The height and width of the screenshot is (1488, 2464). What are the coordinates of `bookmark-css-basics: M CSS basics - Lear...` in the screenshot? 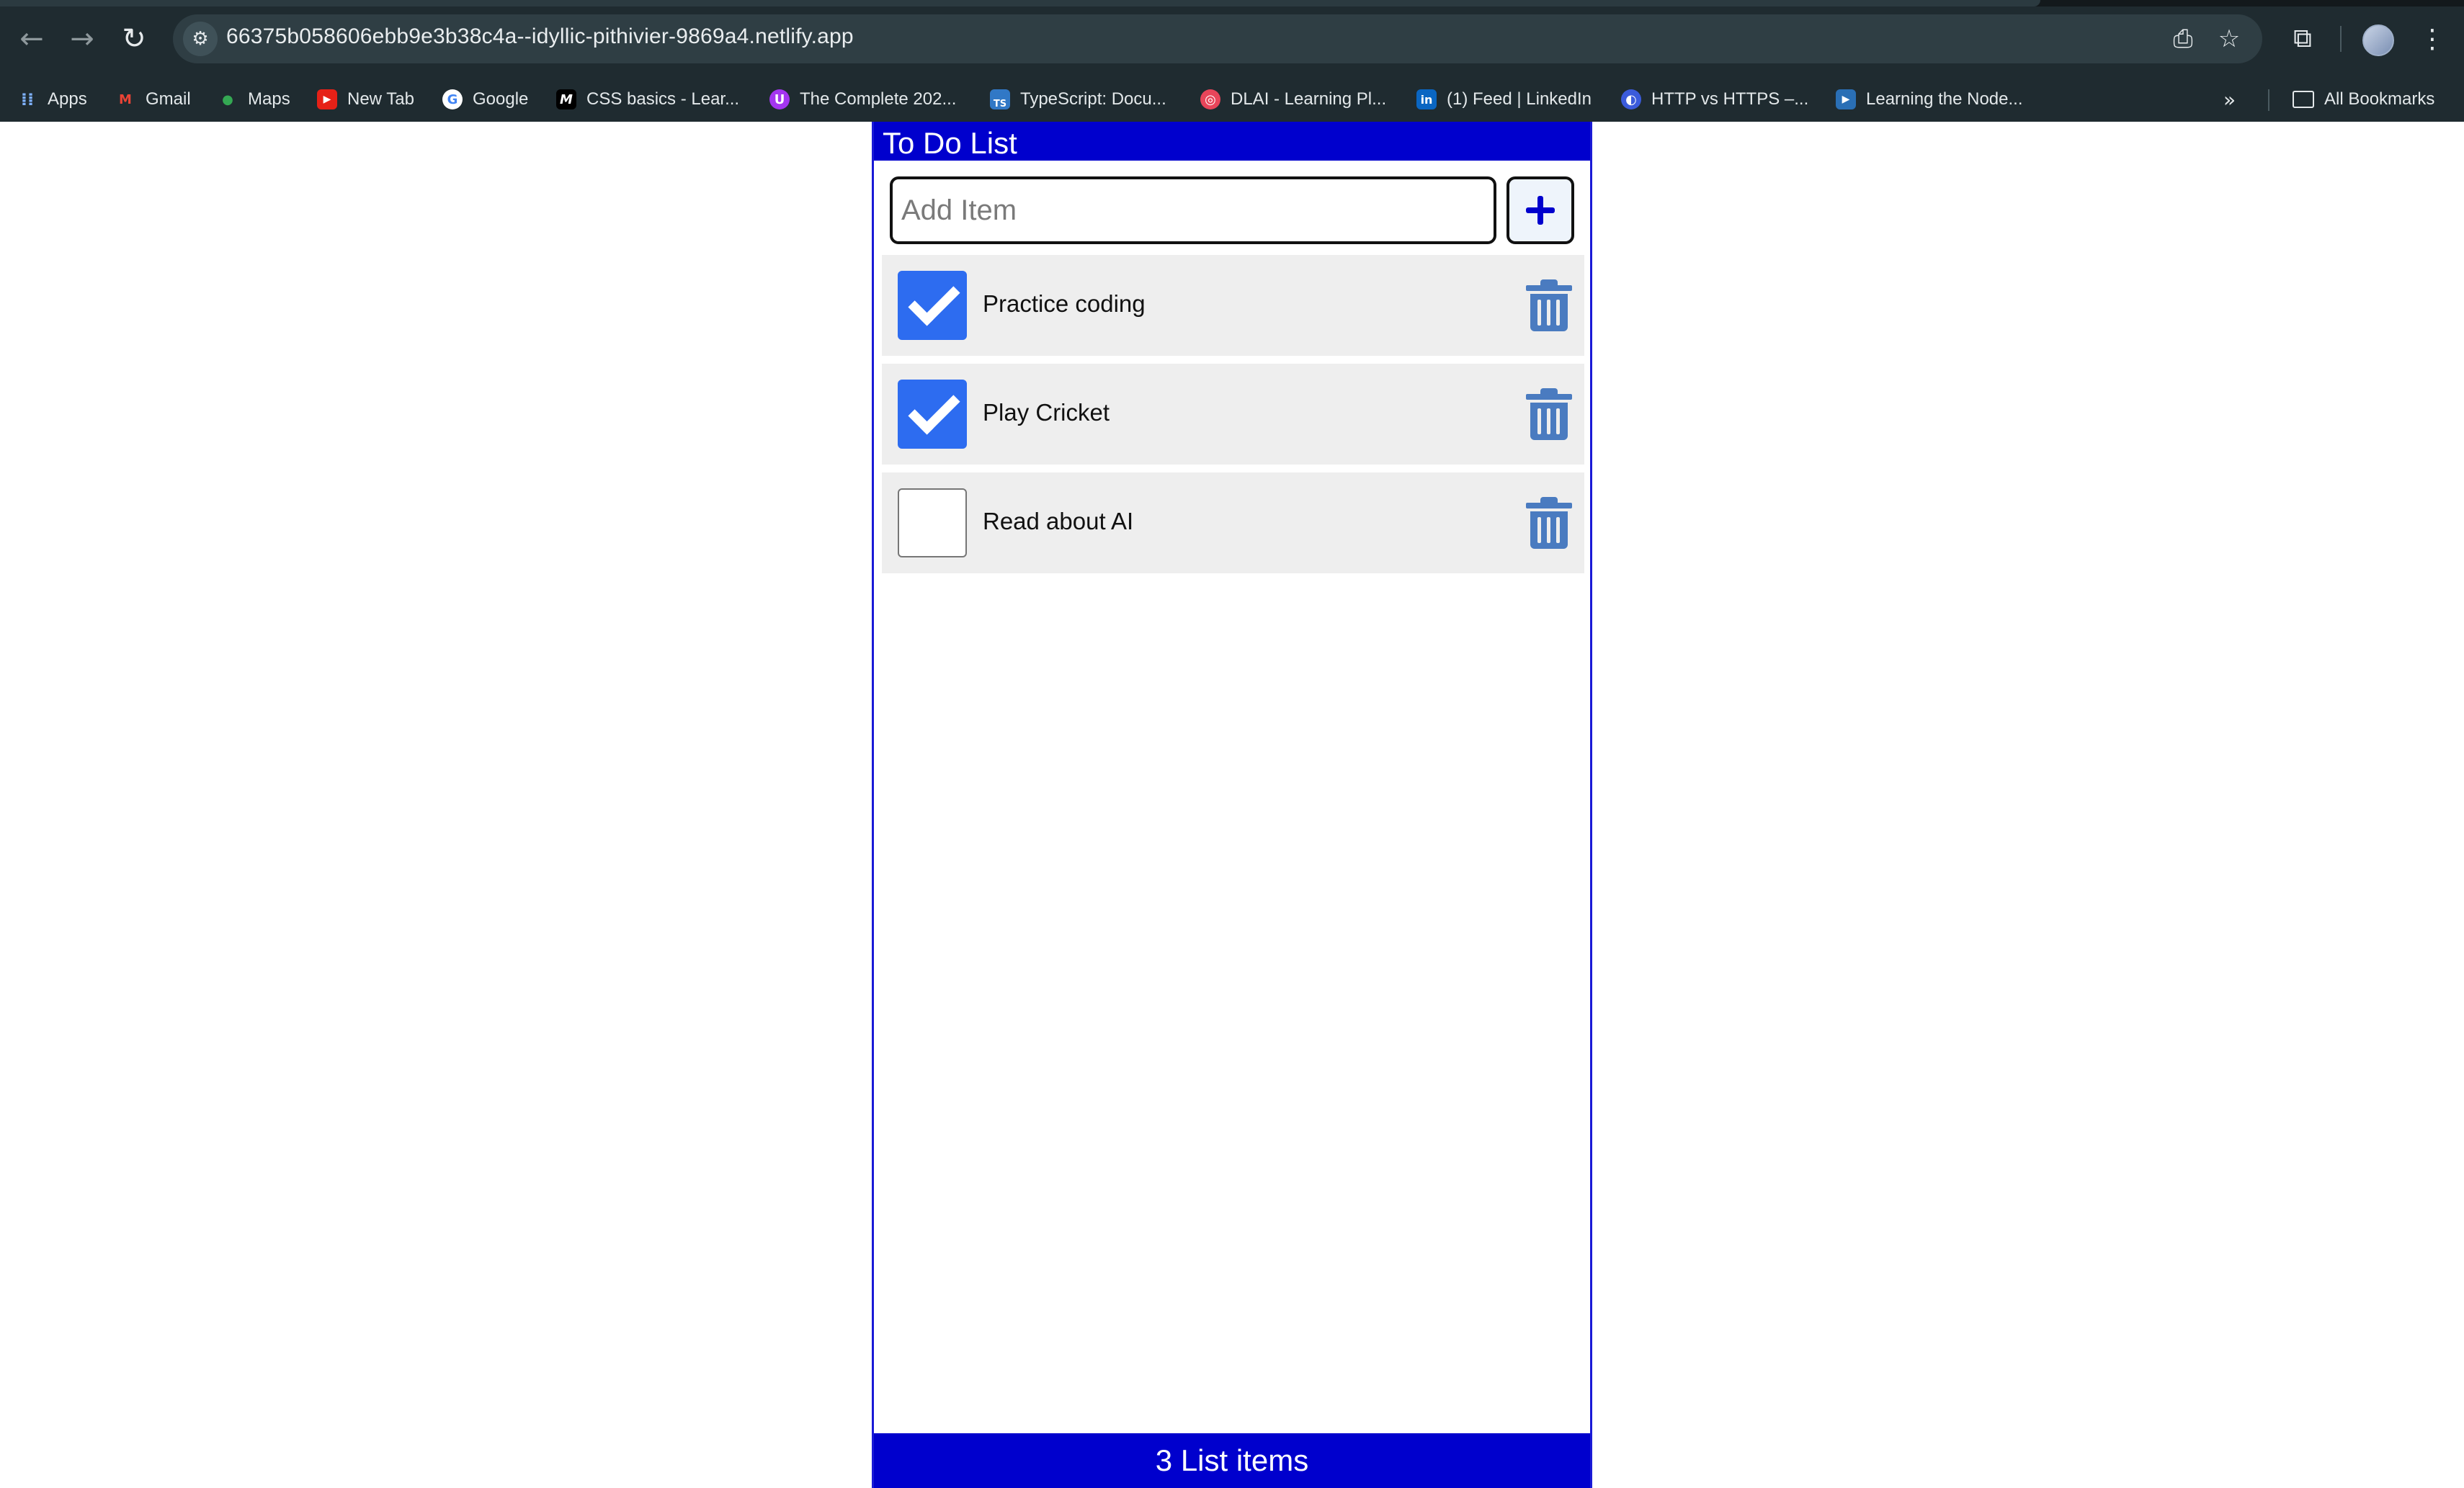 It's located at (647, 99).